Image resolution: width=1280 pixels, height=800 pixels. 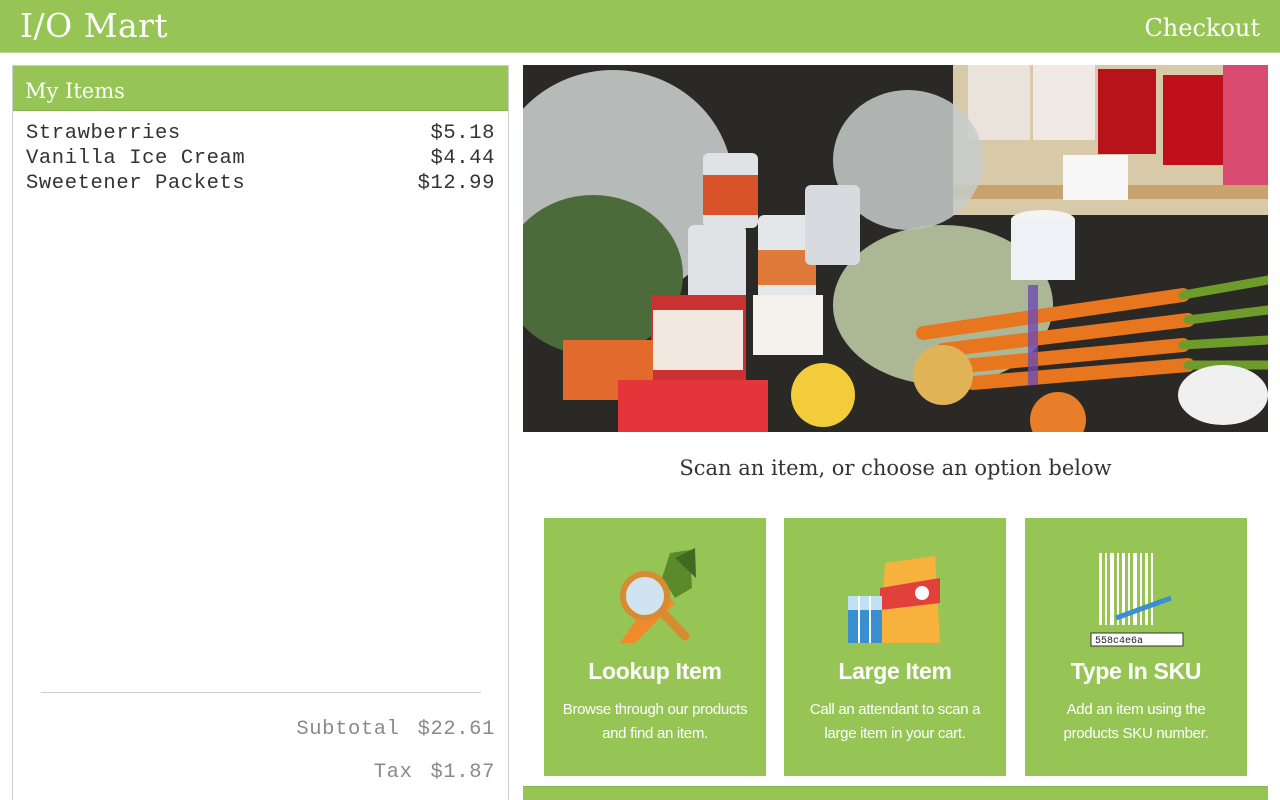 What do you see at coordinates (655, 671) in the screenshot?
I see `lookup-item-title: Lookup Item` at bounding box center [655, 671].